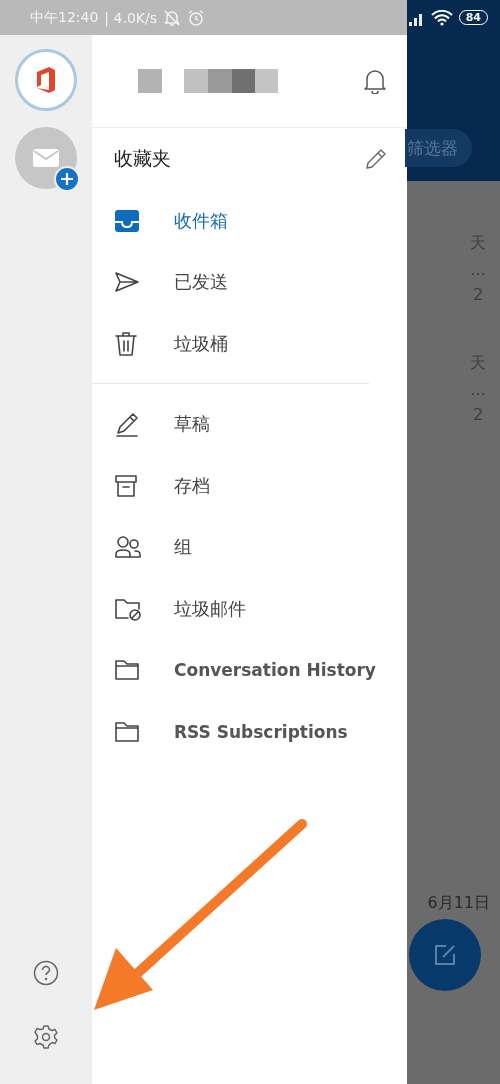 This screenshot has height=1084, width=500. Describe the element at coordinates (130, 17) in the screenshot. I see `network-speed: | 4.0K/s` at that location.